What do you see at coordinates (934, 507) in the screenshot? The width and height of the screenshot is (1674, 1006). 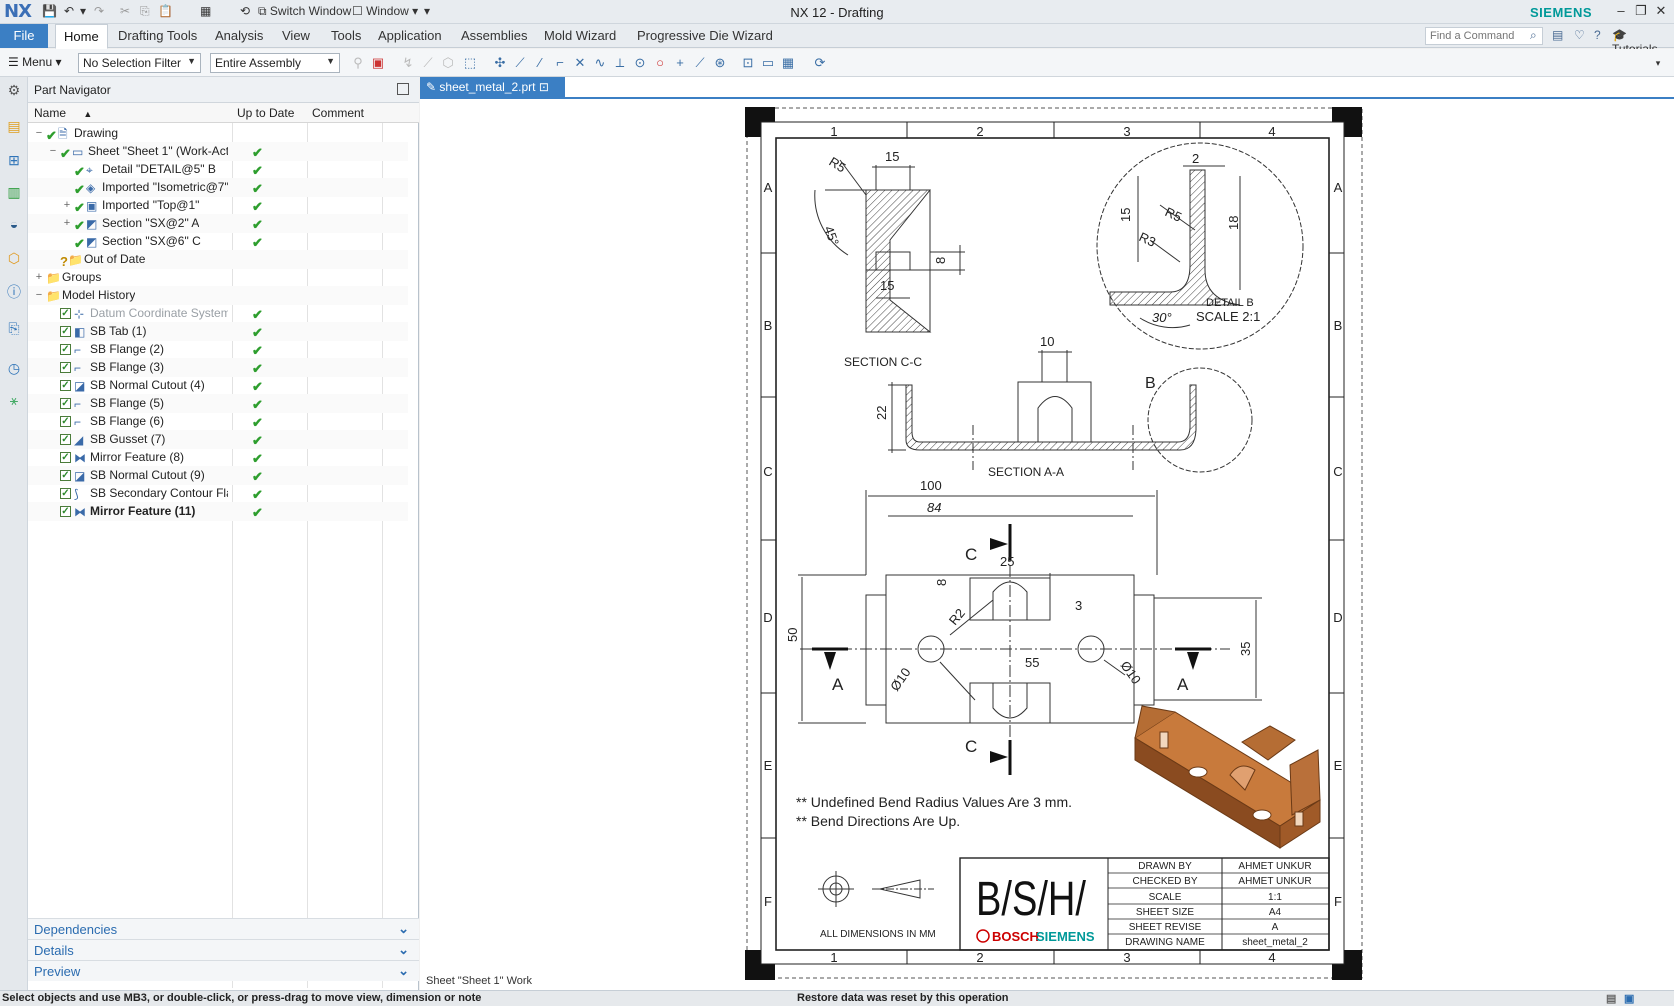 I see `dim-84: 84` at bounding box center [934, 507].